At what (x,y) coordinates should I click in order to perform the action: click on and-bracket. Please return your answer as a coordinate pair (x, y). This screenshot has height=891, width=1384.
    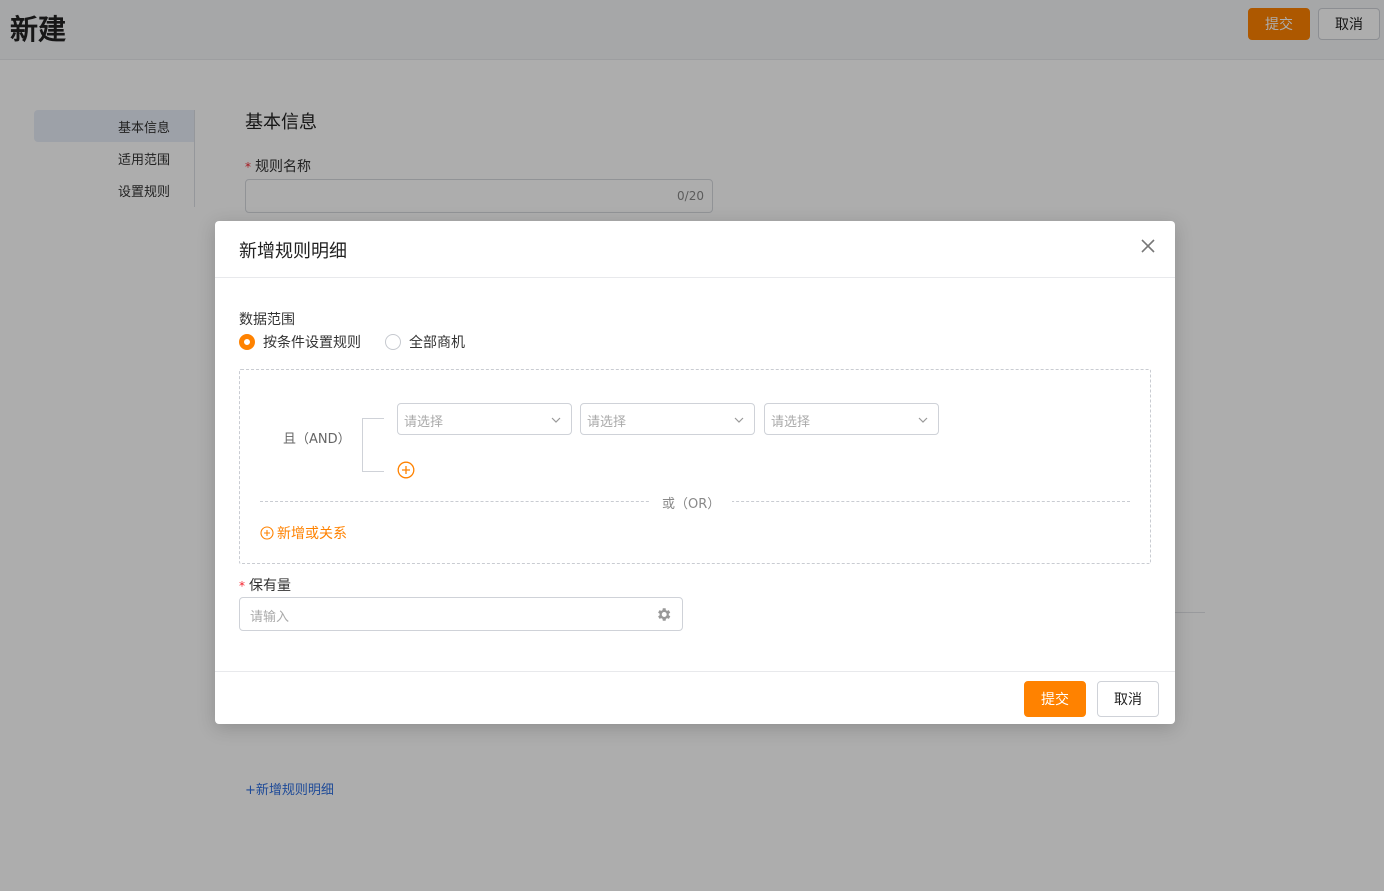
    Looking at the image, I should click on (373, 445).